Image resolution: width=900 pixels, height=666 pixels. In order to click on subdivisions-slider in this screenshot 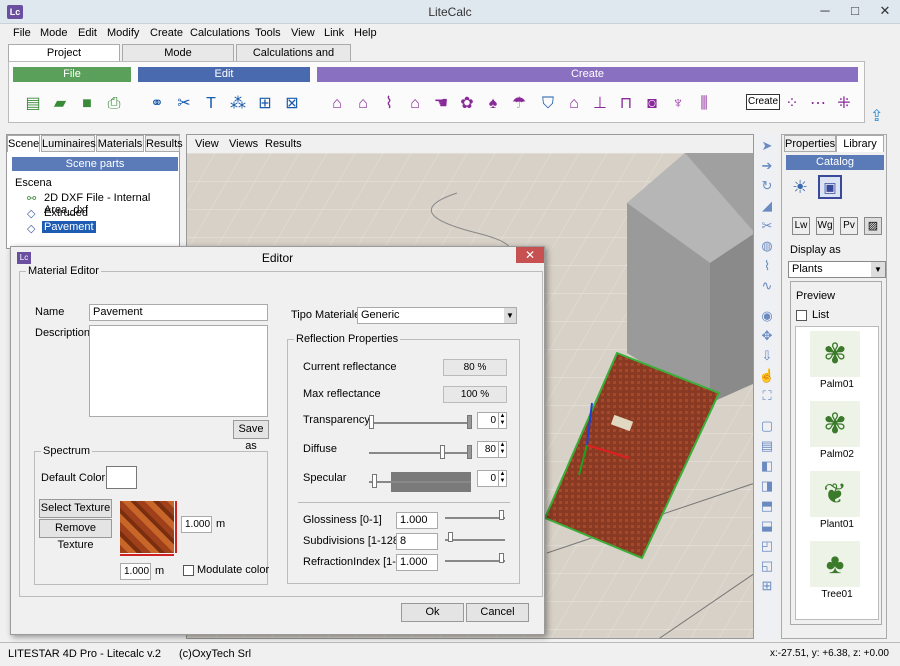, I will do `click(450, 537)`.